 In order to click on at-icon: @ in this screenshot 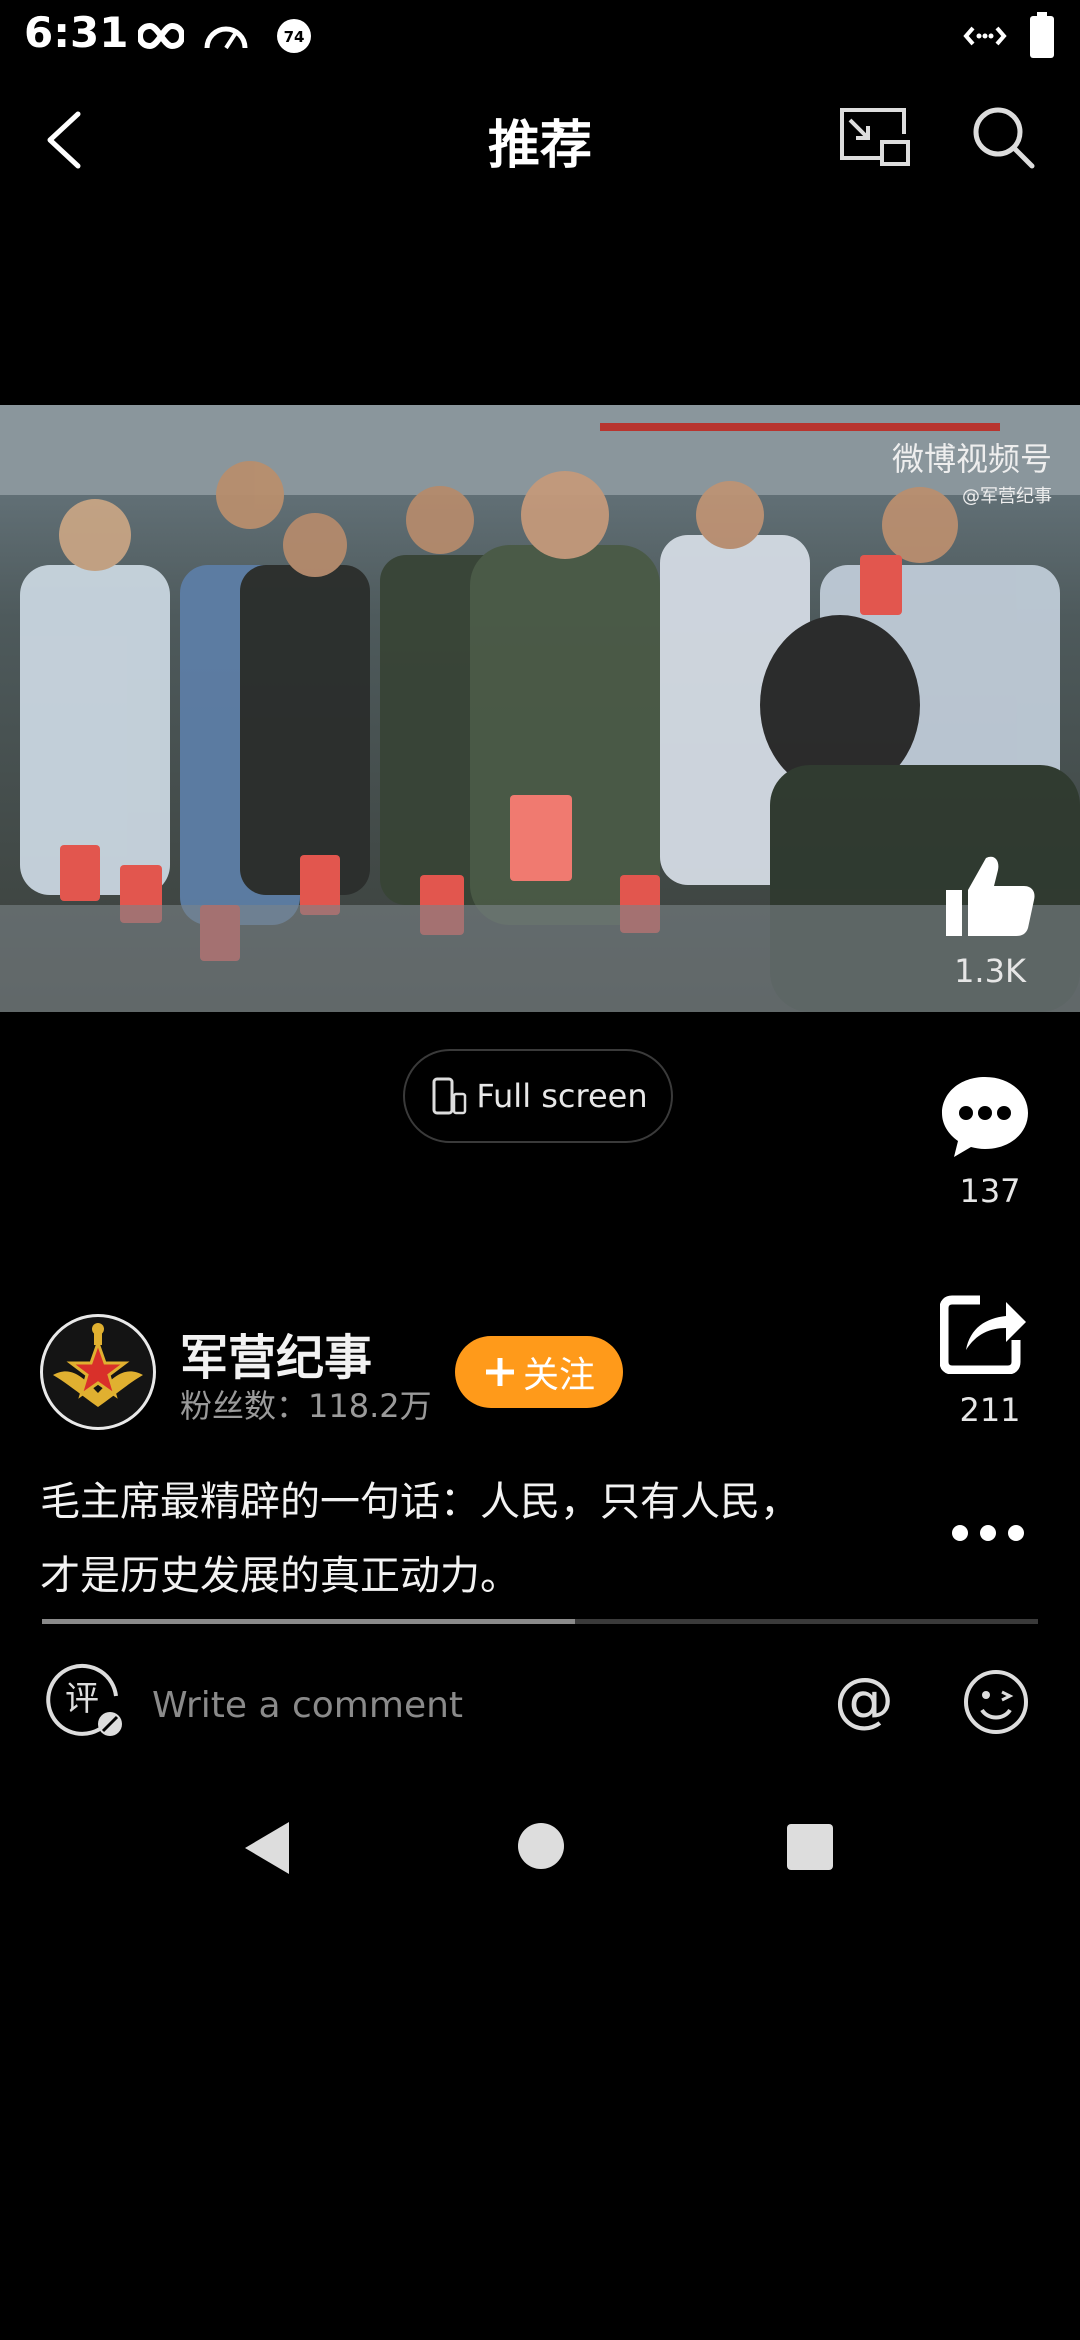, I will do `click(864, 1700)`.